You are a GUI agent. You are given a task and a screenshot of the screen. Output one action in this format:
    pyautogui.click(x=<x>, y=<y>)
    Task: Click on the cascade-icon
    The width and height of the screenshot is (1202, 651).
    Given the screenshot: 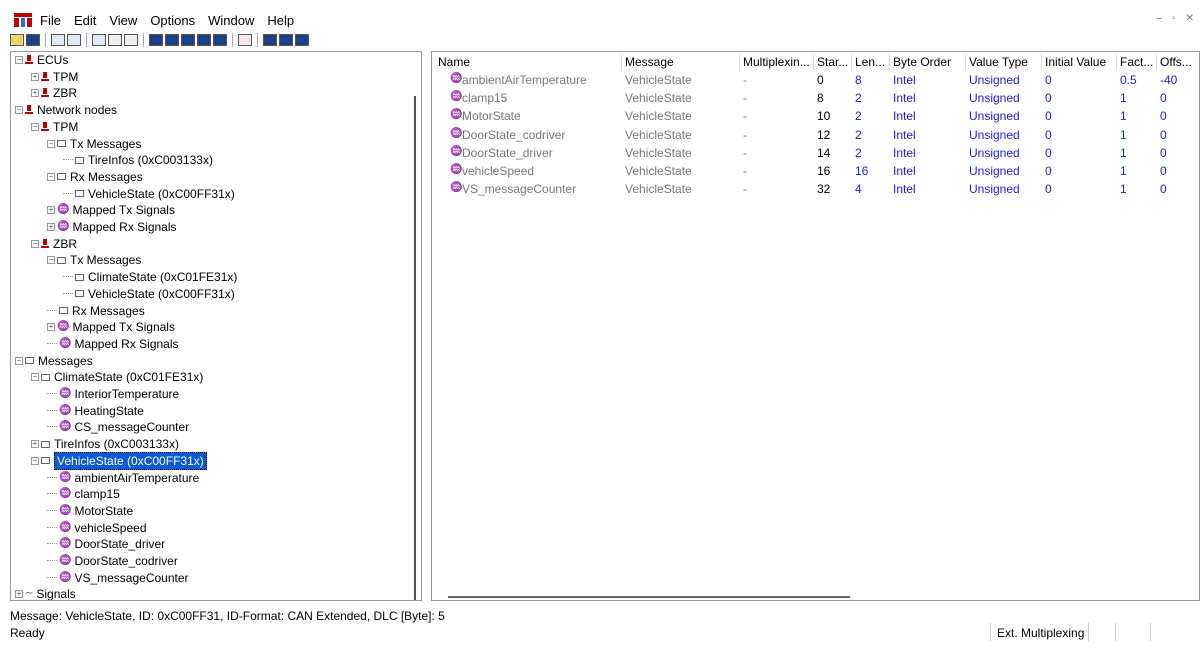 What is the action you would take?
    pyautogui.click(x=270, y=40)
    